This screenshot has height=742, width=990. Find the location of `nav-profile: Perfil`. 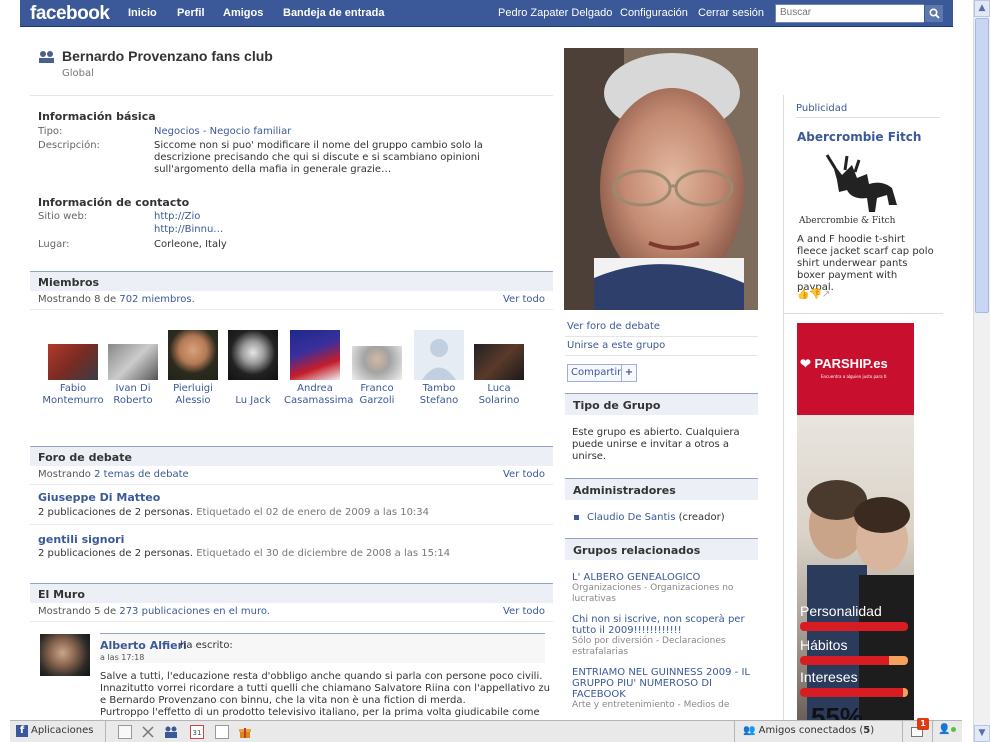

nav-profile: Perfil is located at coordinates (191, 13).